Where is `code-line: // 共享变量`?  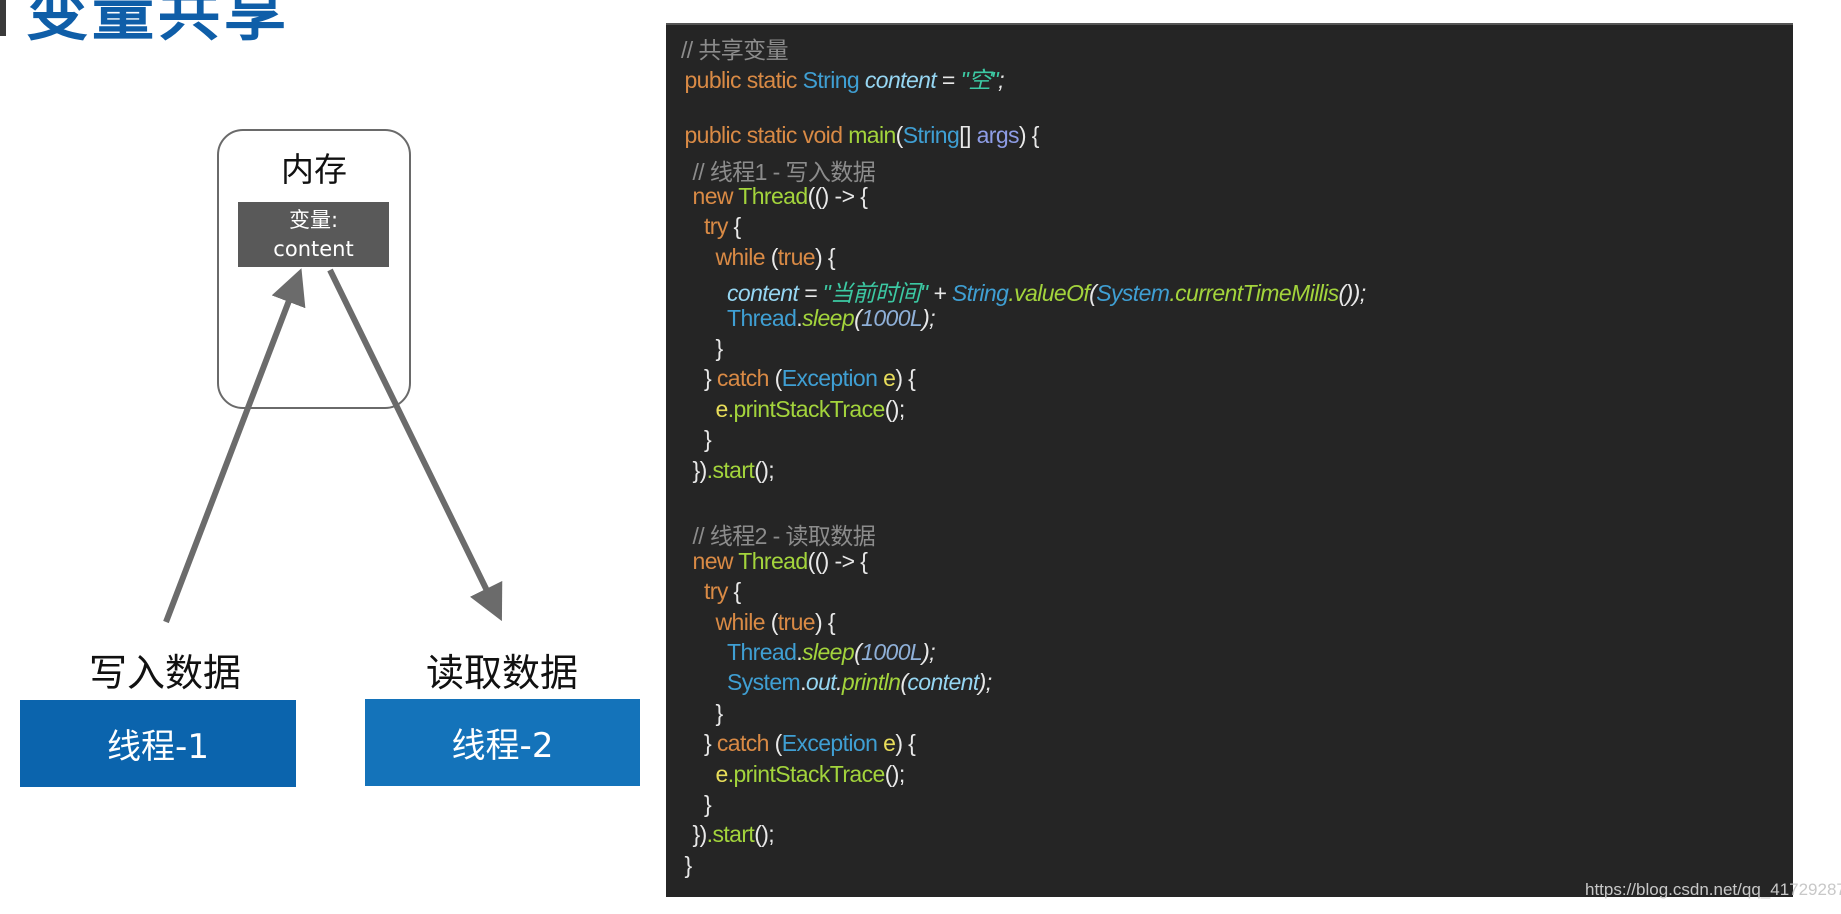
code-line: // 共享变量 is located at coordinates (735, 47).